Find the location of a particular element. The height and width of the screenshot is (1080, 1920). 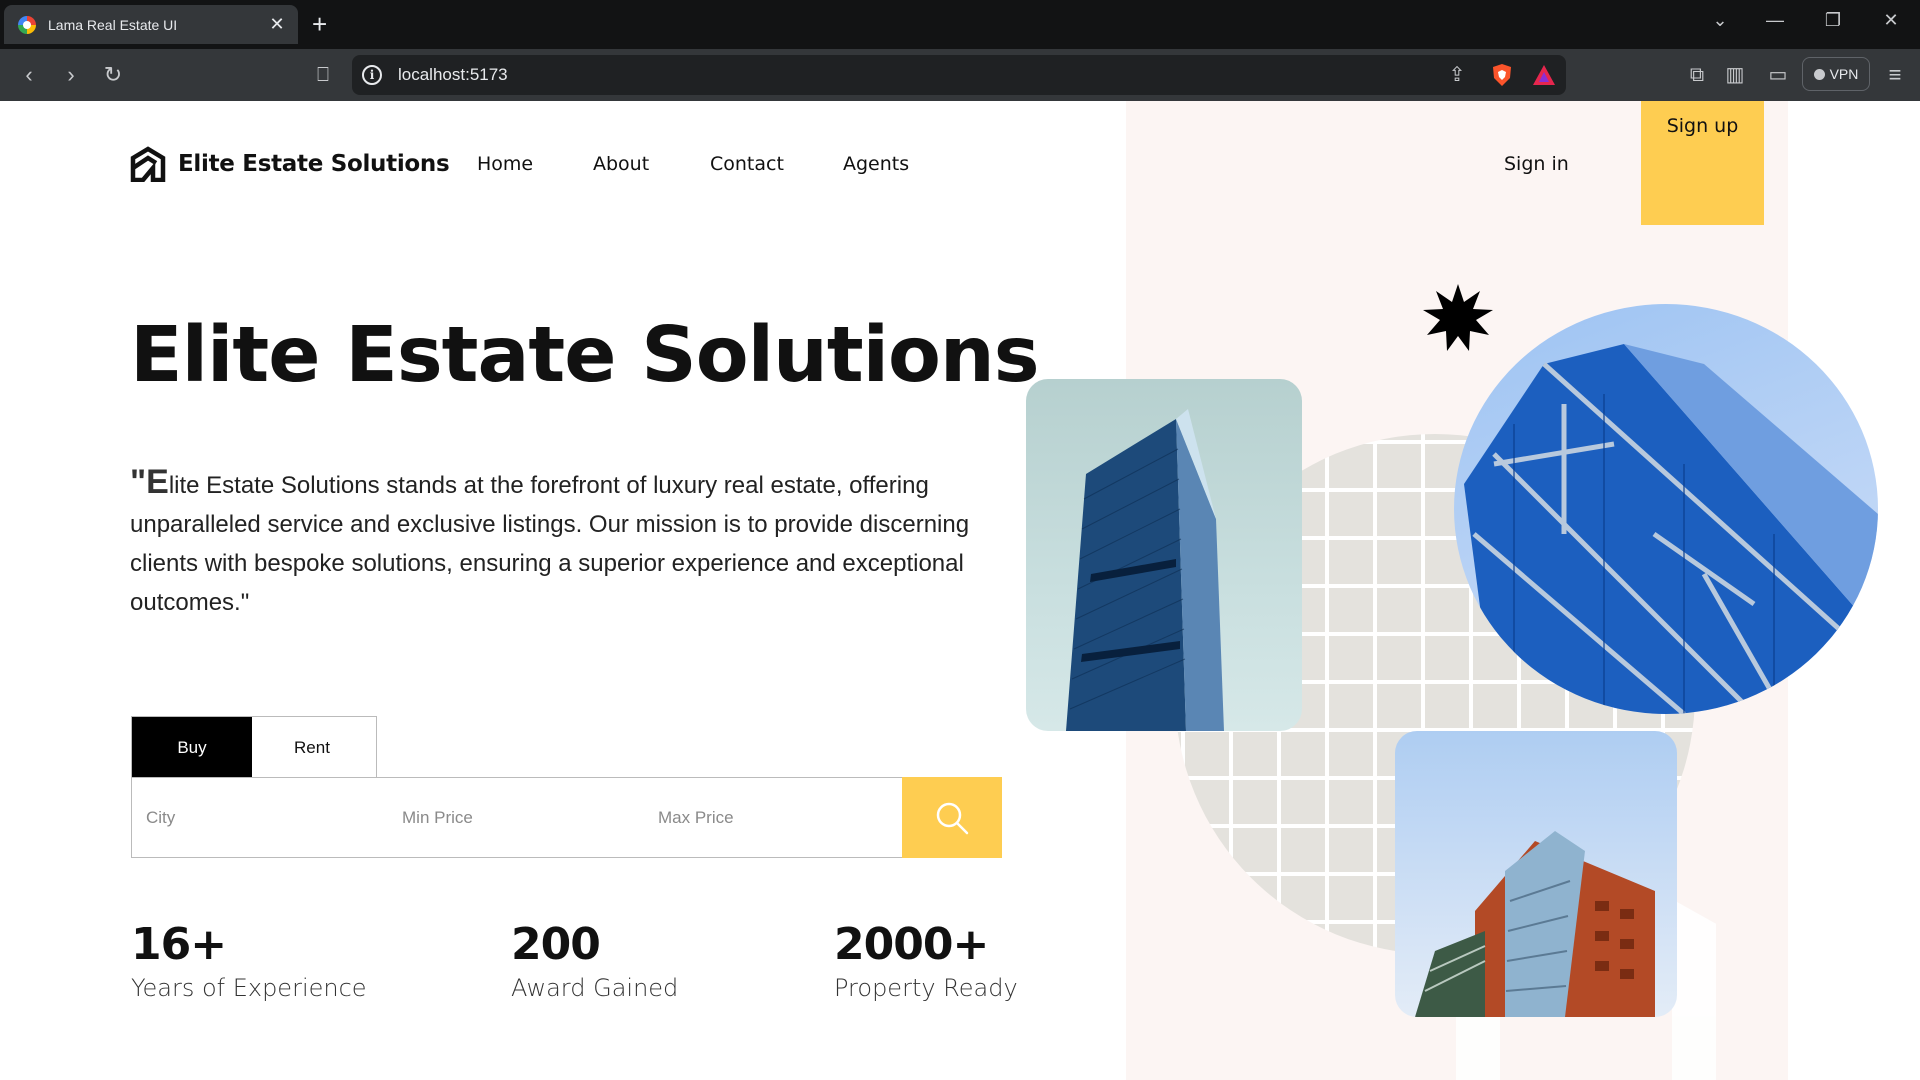

min-price-placeholder: Min Price is located at coordinates (437, 817).